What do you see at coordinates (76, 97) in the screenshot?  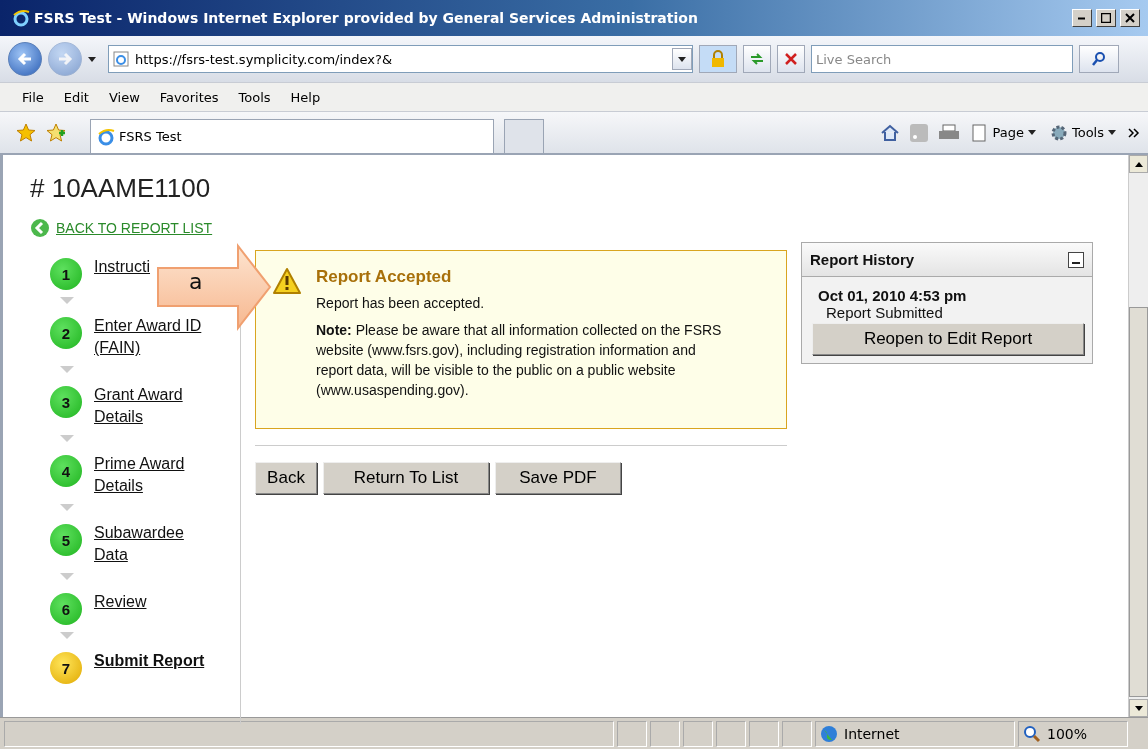 I see `menu-item: Edit` at bounding box center [76, 97].